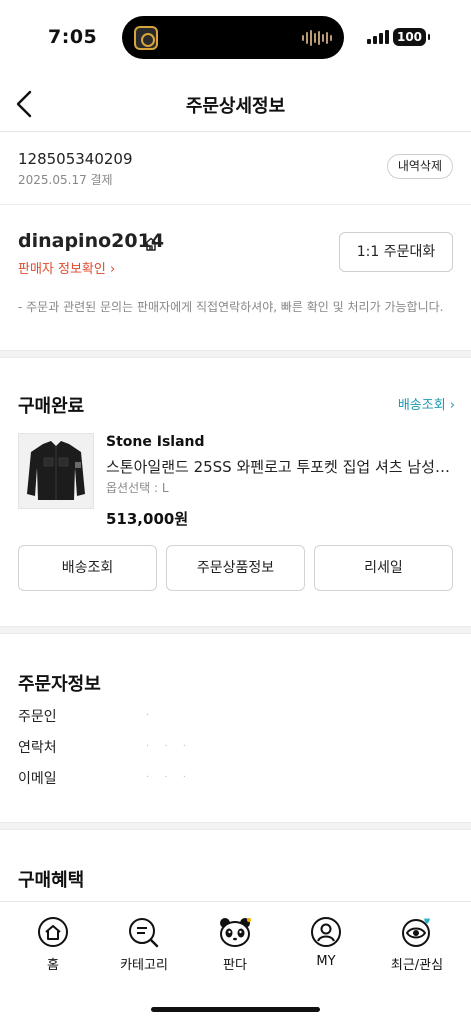  I want to click on category-search-icon, so click(144, 933).